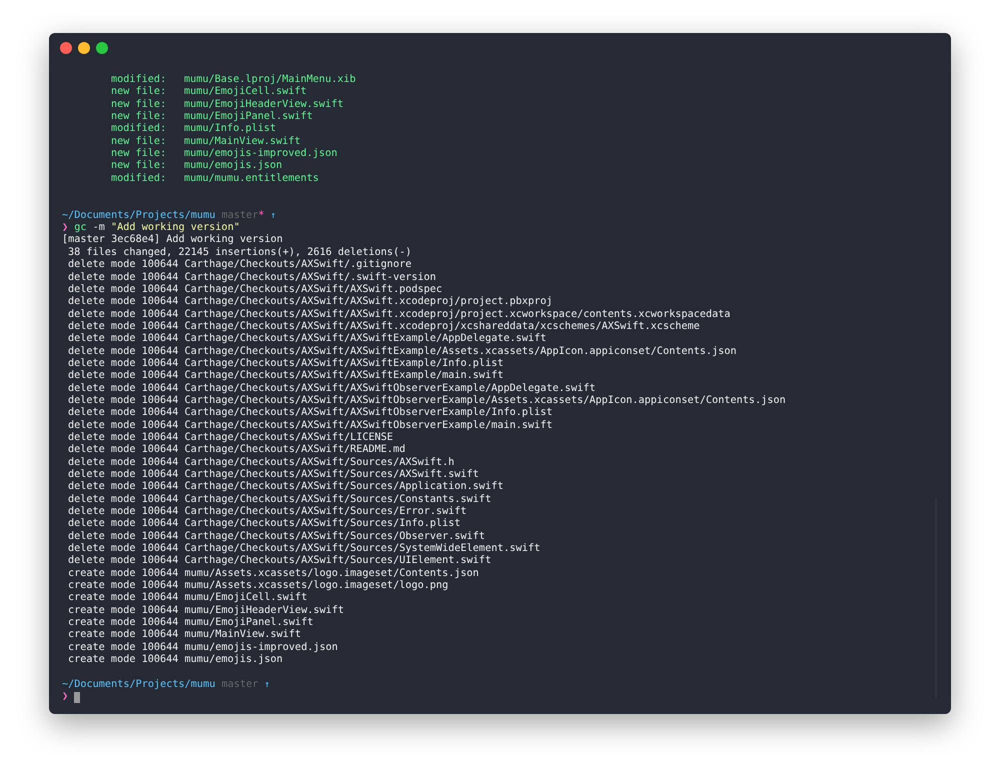  What do you see at coordinates (80, 228) in the screenshot?
I see `command-name: gc` at bounding box center [80, 228].